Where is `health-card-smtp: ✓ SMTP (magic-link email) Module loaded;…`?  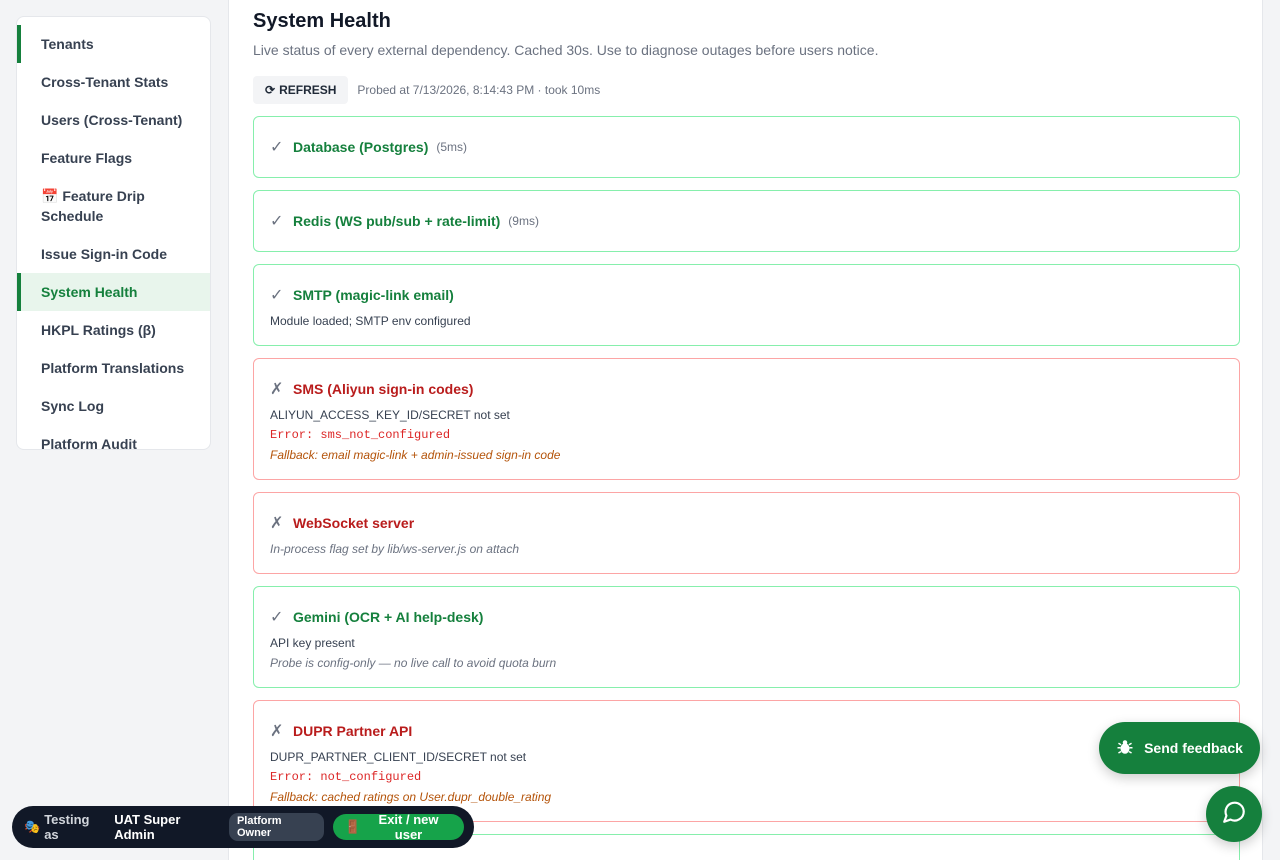 health-card-smtp: ✓ SMTP (magic-link email) Module loaded;… is located at coordinates (746, 305).